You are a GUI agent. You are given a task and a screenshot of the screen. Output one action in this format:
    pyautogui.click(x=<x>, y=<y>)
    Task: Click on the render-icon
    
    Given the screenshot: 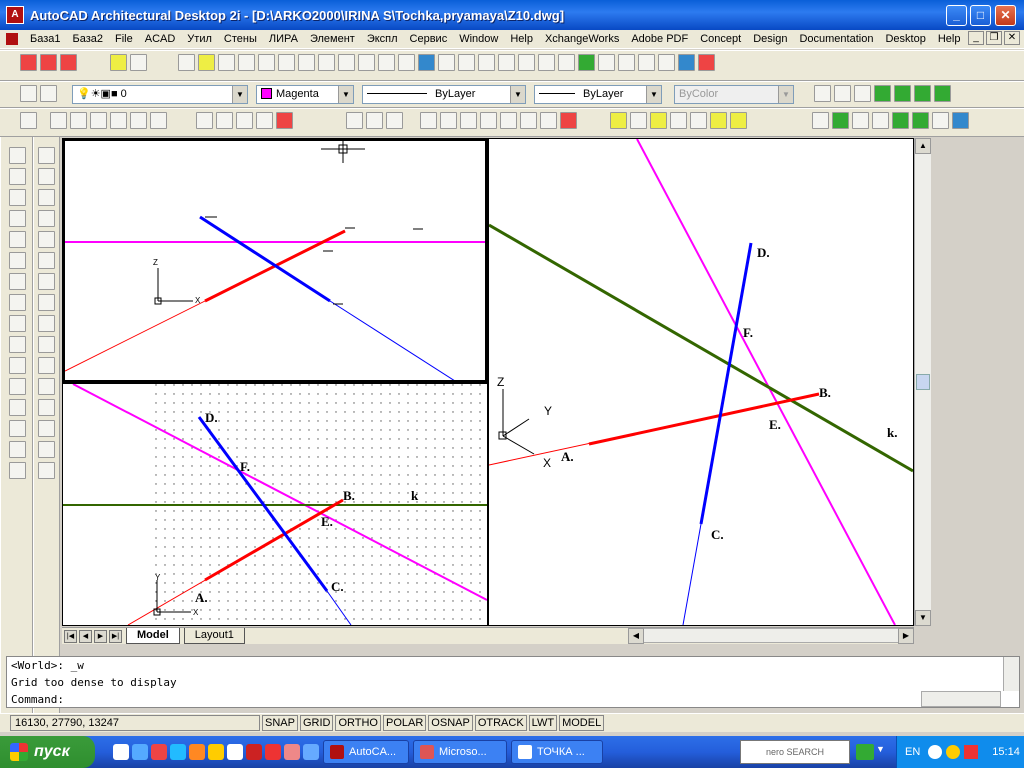 What is the action you would take?
    pyautogui.click(x=822, y=93)
    